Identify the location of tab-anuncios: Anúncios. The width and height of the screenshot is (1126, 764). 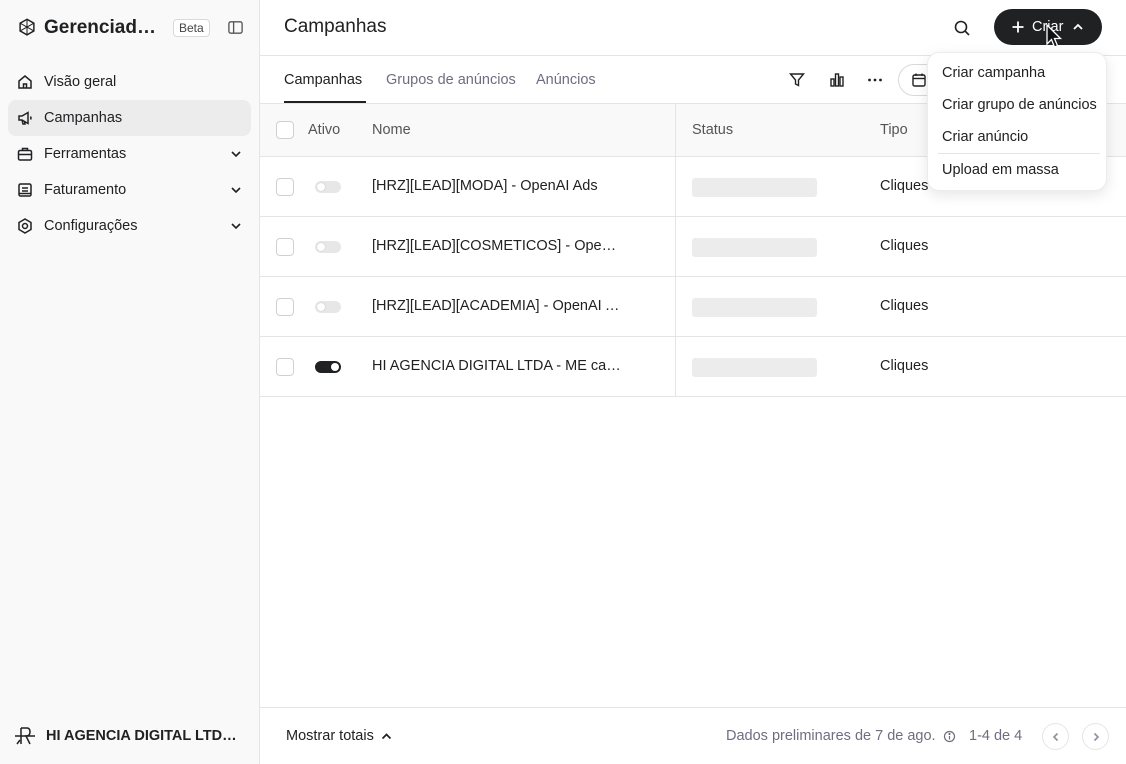
(566, 80).